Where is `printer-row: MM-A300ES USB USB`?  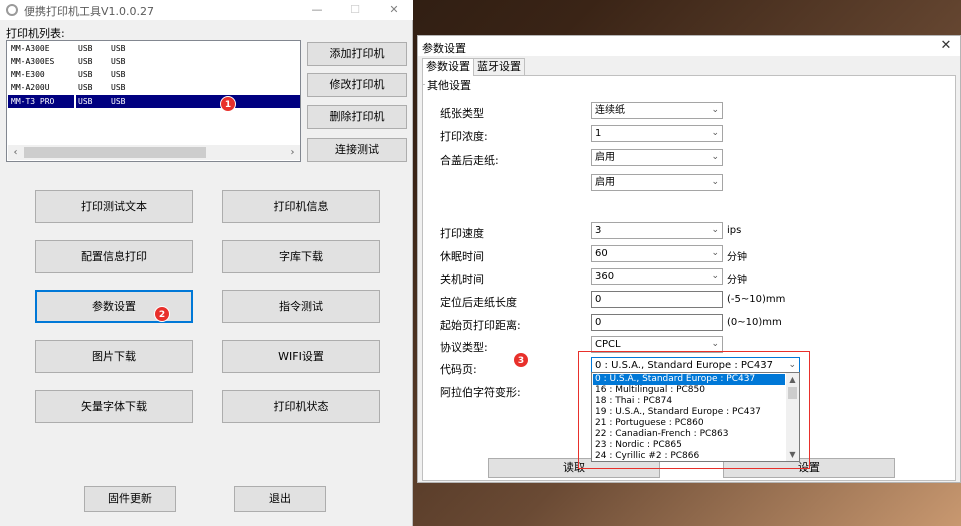 printer-row: MM-A300ES USB USB is located at coordinates (154, 61).